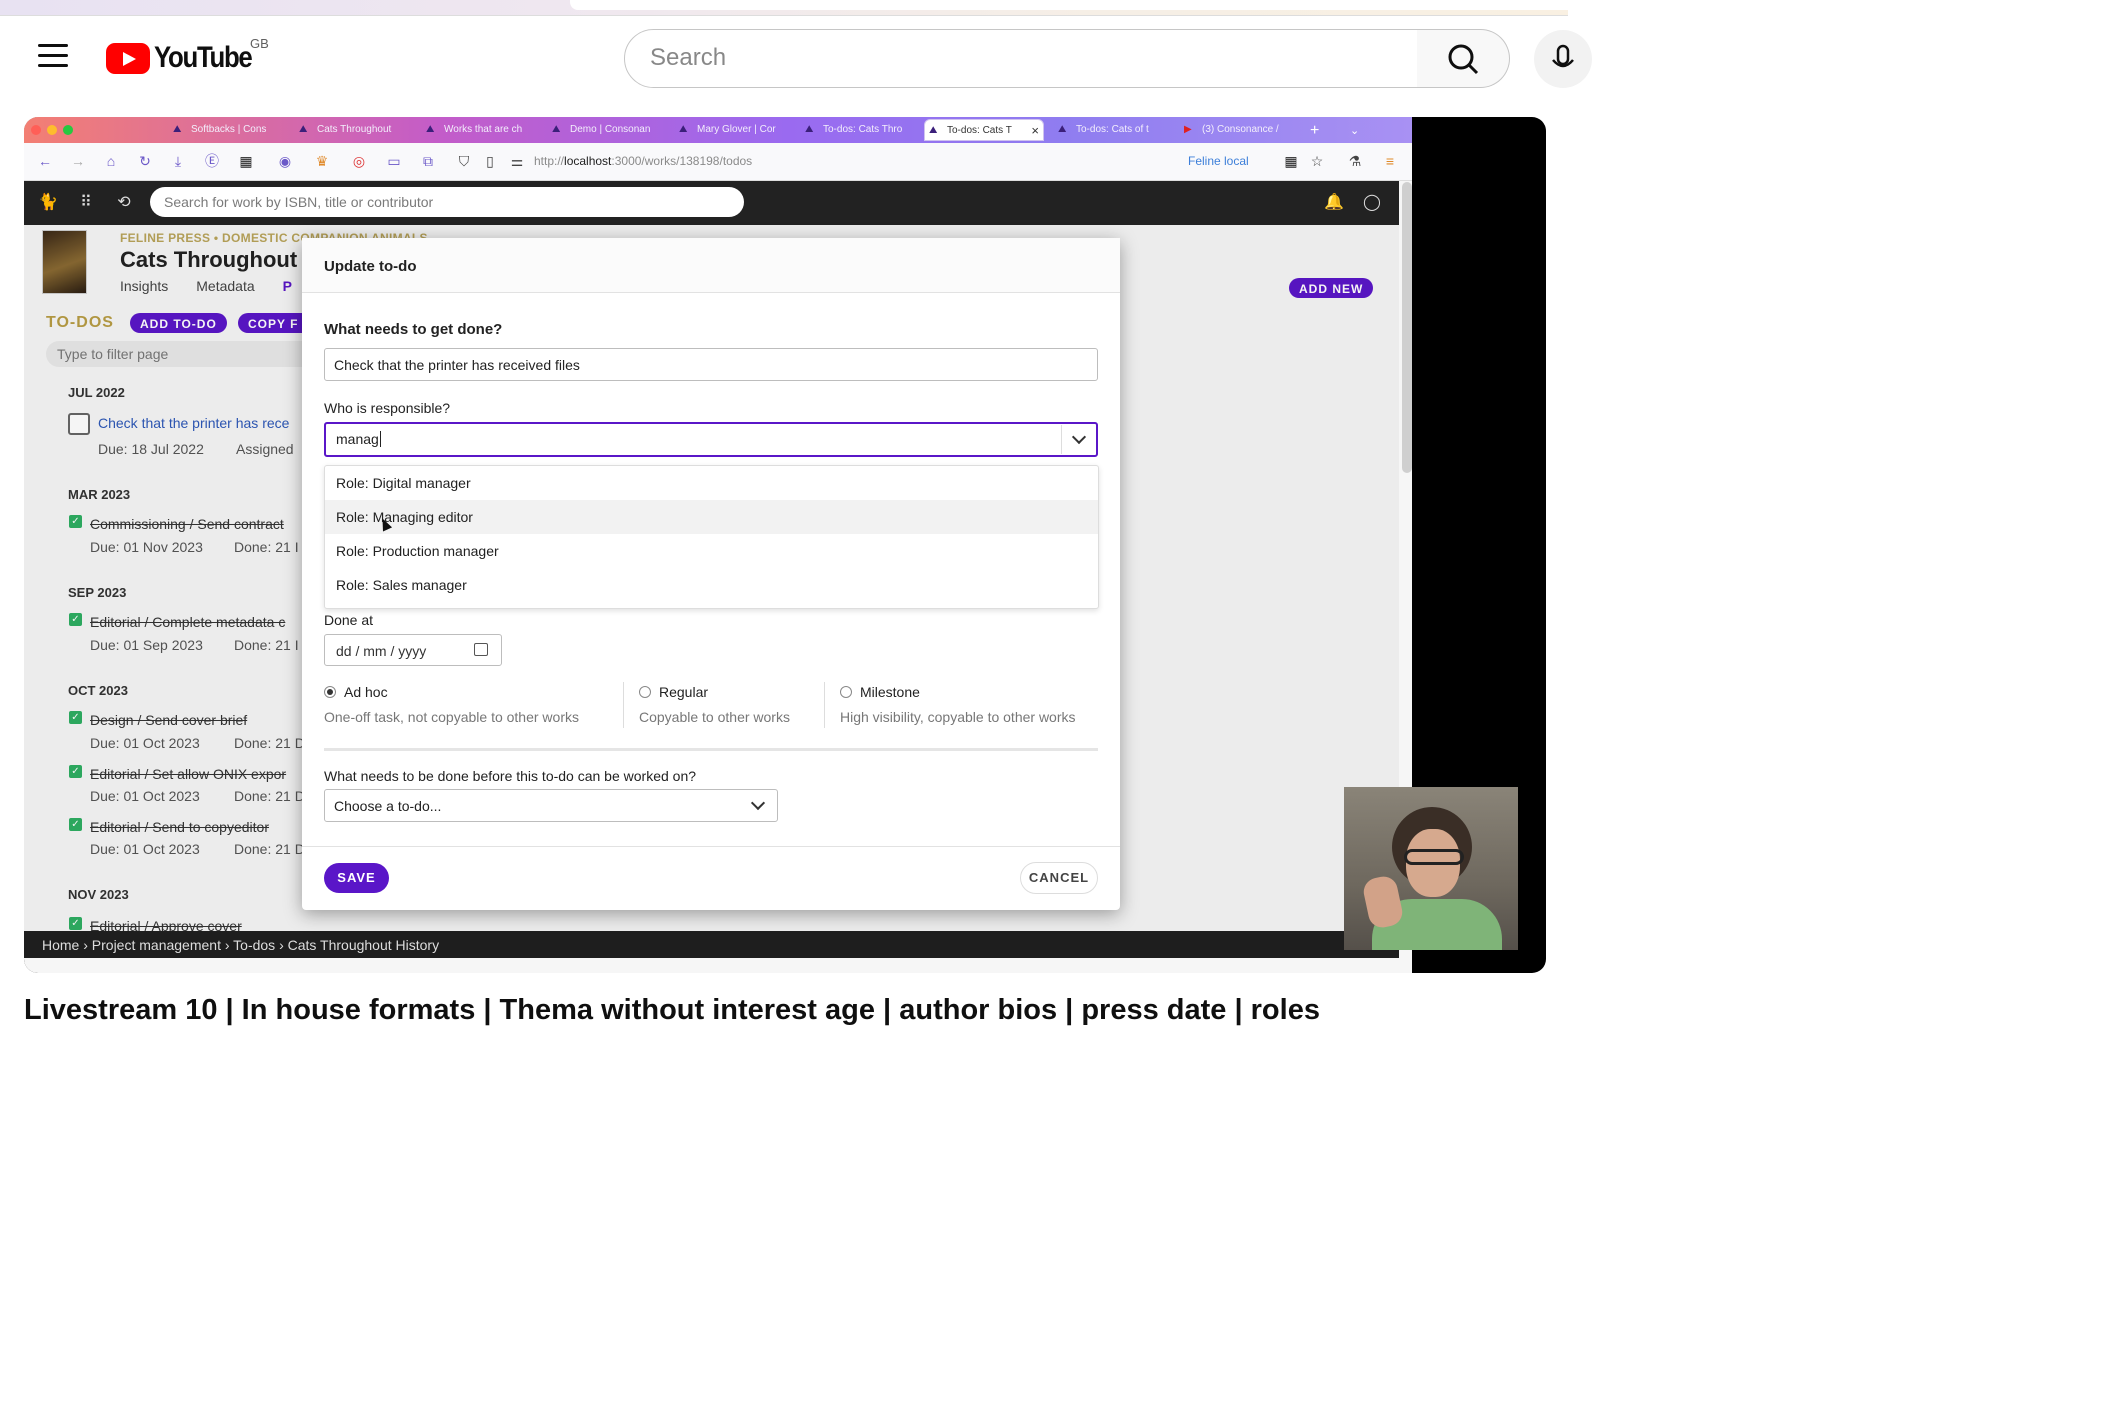 This screenshot has height=1402, width=2122. I want to click on tab-list-chevron-icon: ⌄, so click(1356, 130).